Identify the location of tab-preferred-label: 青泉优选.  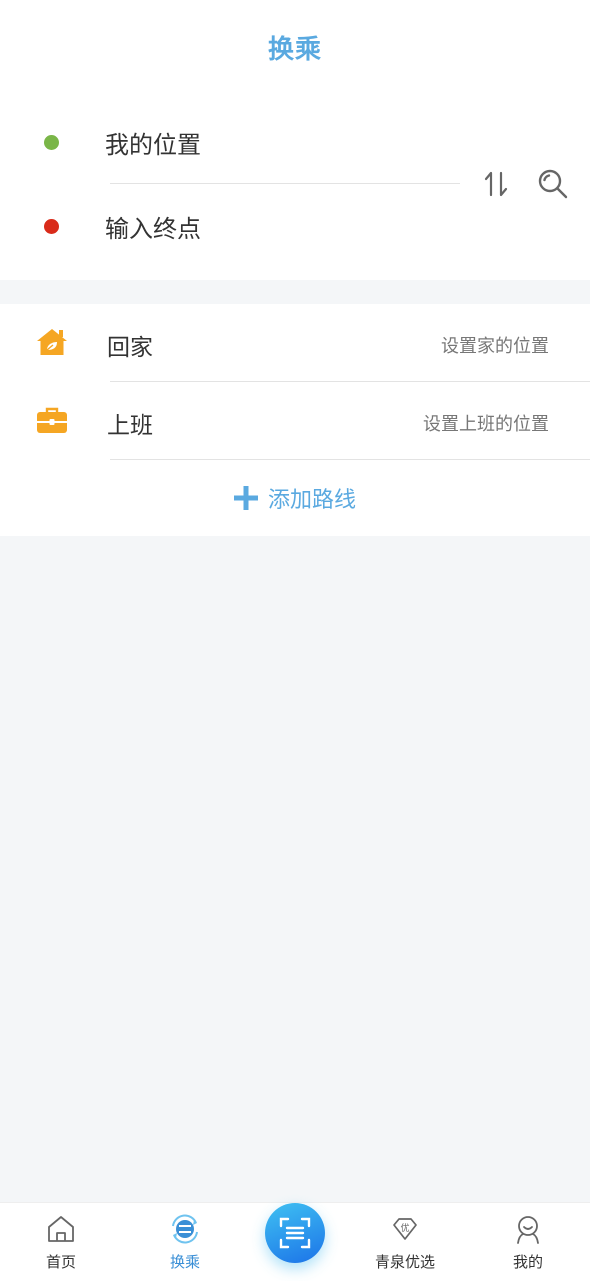
(404, 1262).